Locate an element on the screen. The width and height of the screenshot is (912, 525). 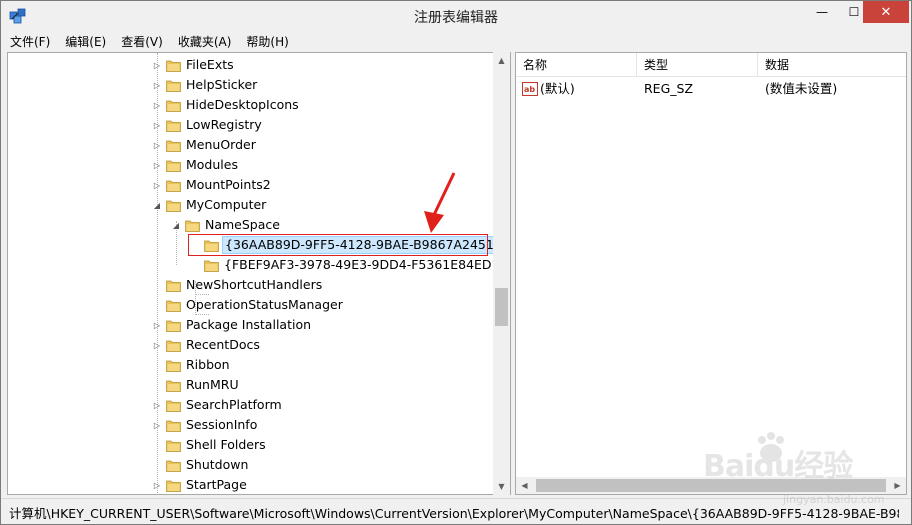
scroll-right-arrow-icon: ▶ is located at coordinates (897, 485).